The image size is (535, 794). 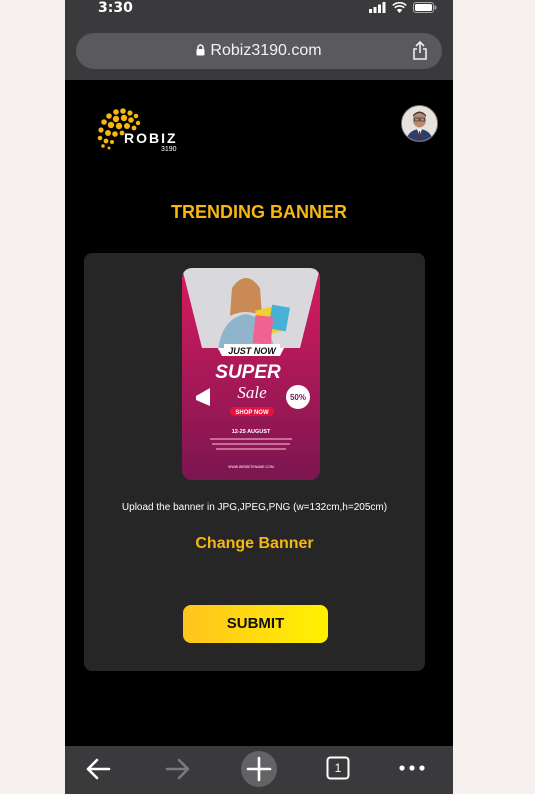 What do you see at coordinates (251, 467) in the screenshot?
I see `banner-website: WWW.WEBSITENAME.COM` at bounding box center [251, 467].